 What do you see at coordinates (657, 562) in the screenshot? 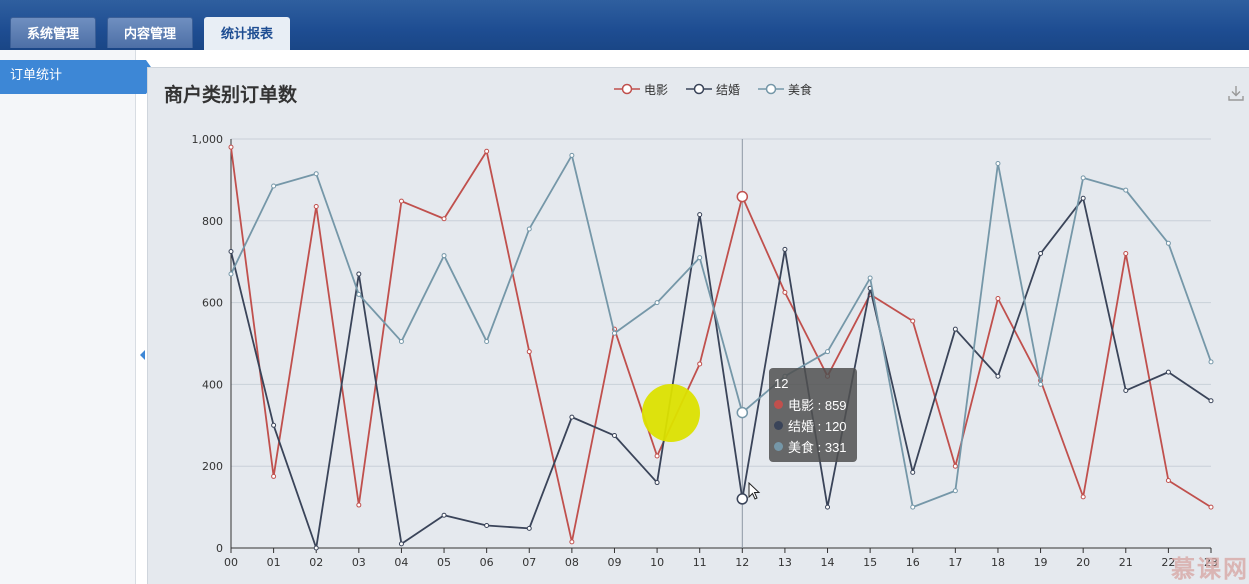
I see `x-tick-label: 10` at bounding box center [657, 562].